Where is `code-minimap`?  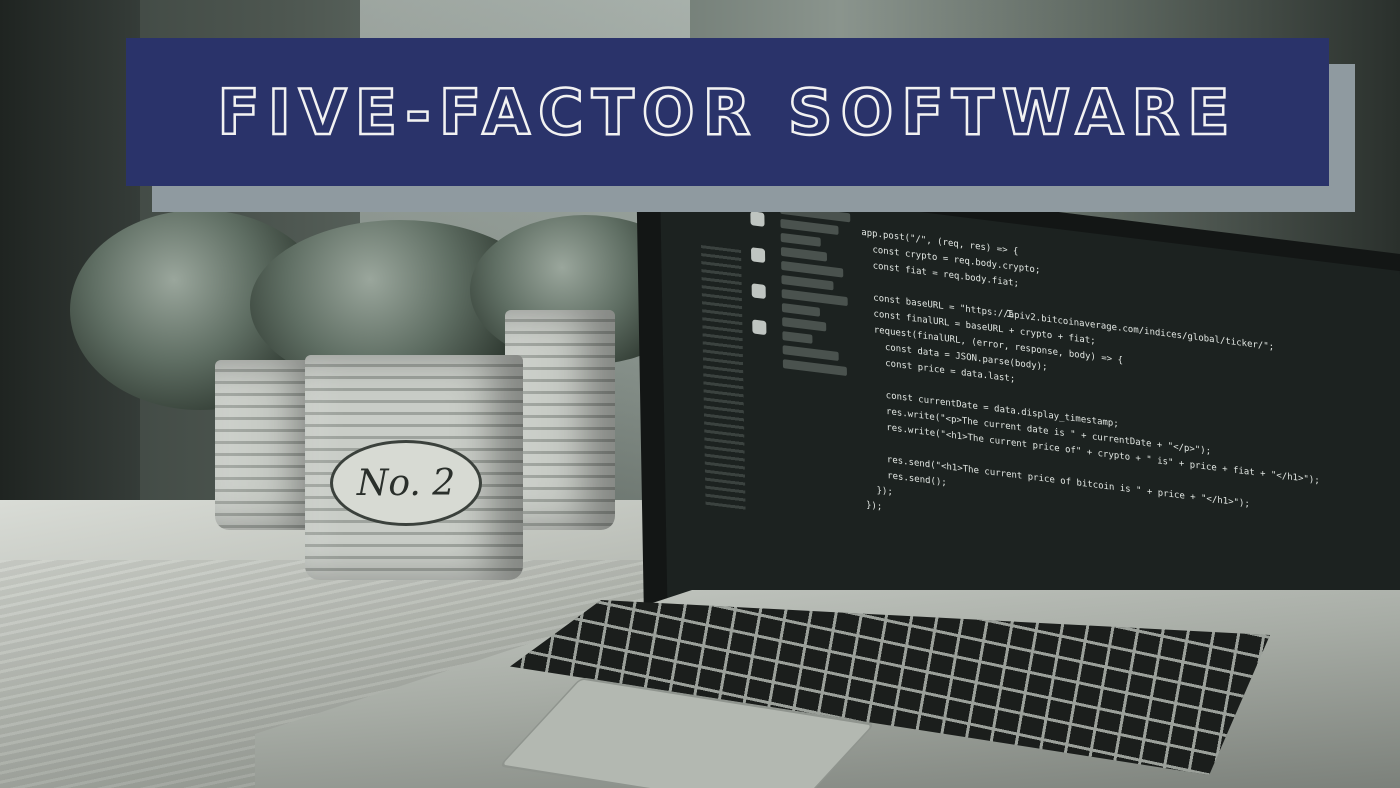 code-minimap is located at coordinates (723, 378).